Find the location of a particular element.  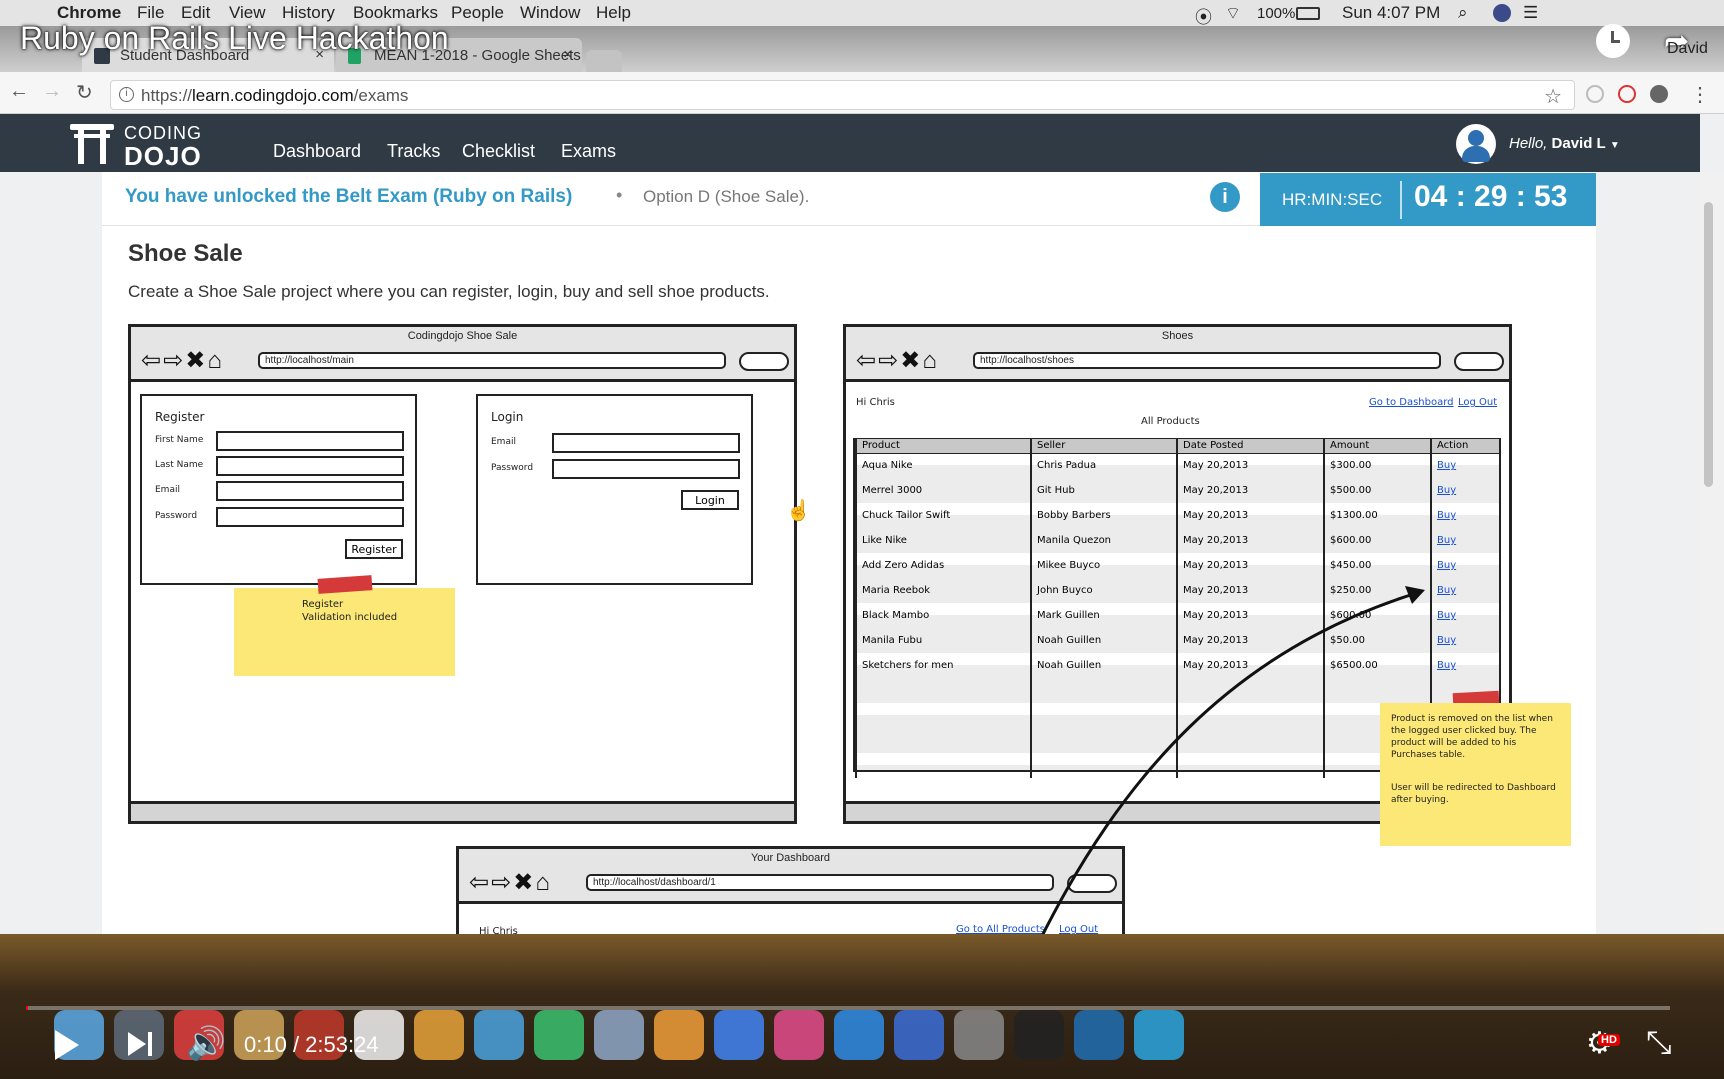

next-video-bar is located at coordinates (150, 1044).